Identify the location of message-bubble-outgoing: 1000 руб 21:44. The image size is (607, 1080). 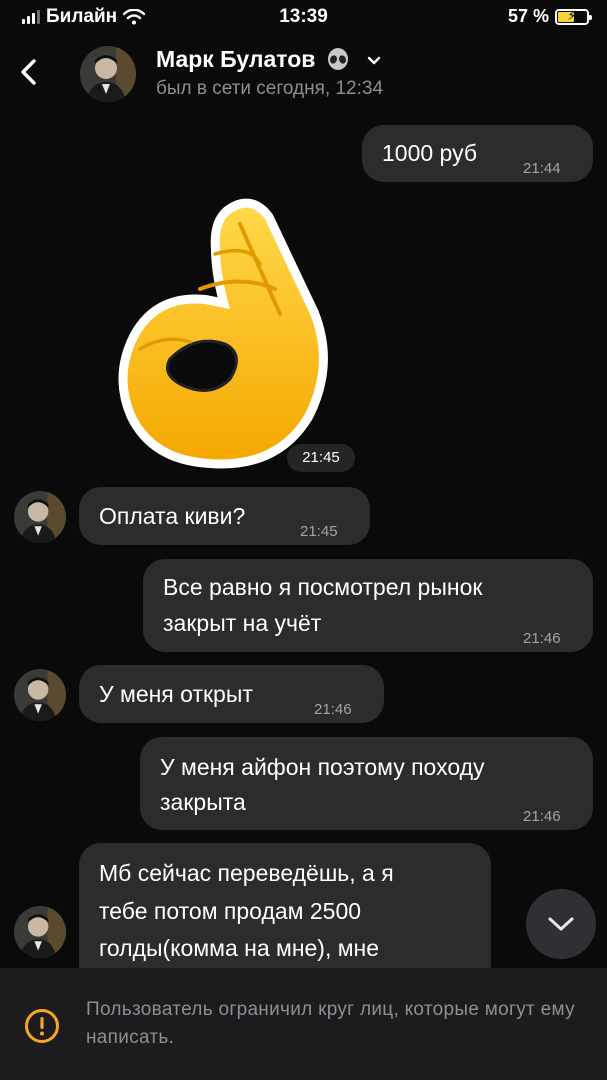
(477, 153).